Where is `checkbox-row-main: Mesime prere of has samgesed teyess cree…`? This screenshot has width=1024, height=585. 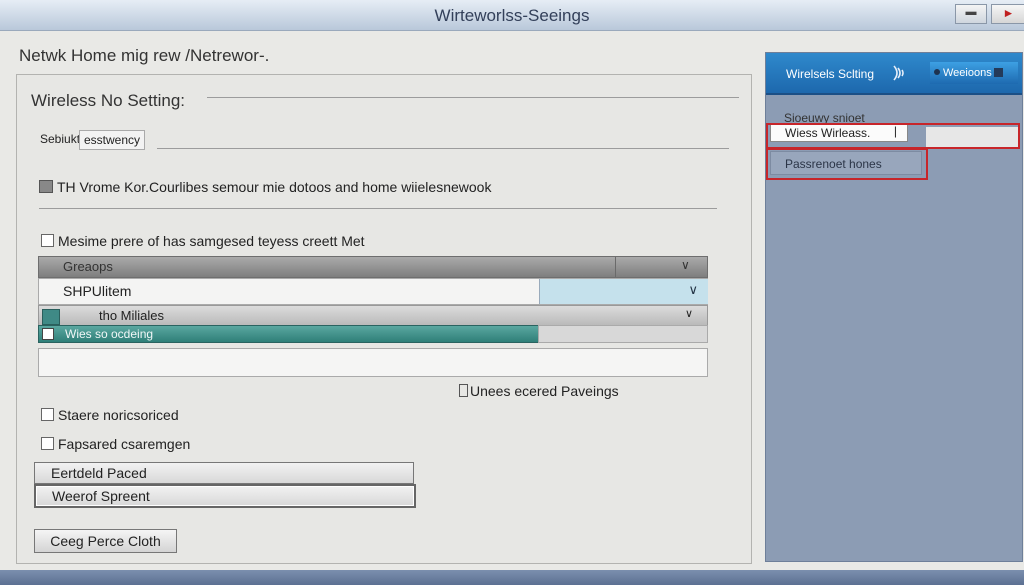 checkbox-row-main: Mesime prere of has samgesed teyess cree… is located at coordinates (203, 241).